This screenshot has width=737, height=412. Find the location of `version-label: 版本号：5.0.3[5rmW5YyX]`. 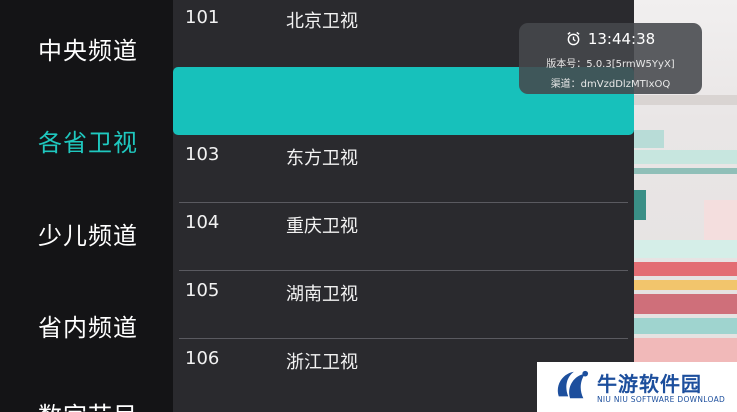

version-label: 版本号：5.0.3[5rmW5YyX] is located at coordinates (610, 64).